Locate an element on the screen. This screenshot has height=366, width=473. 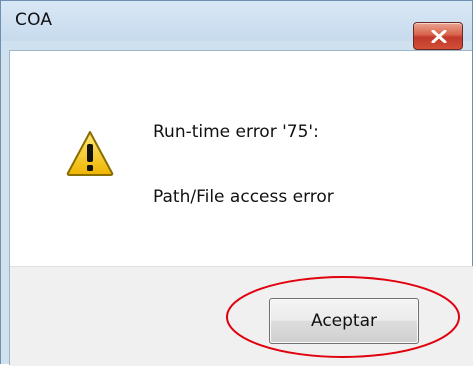
close-button is located at coordinates (438, 36).